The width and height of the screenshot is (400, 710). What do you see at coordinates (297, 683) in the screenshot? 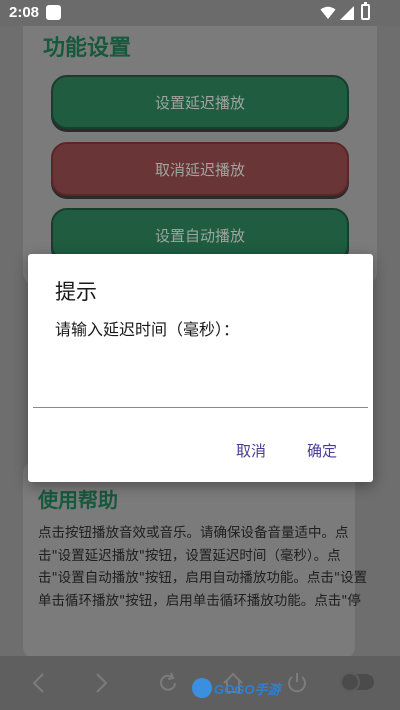
I see `power-icon` at bounding box center [297, 683].